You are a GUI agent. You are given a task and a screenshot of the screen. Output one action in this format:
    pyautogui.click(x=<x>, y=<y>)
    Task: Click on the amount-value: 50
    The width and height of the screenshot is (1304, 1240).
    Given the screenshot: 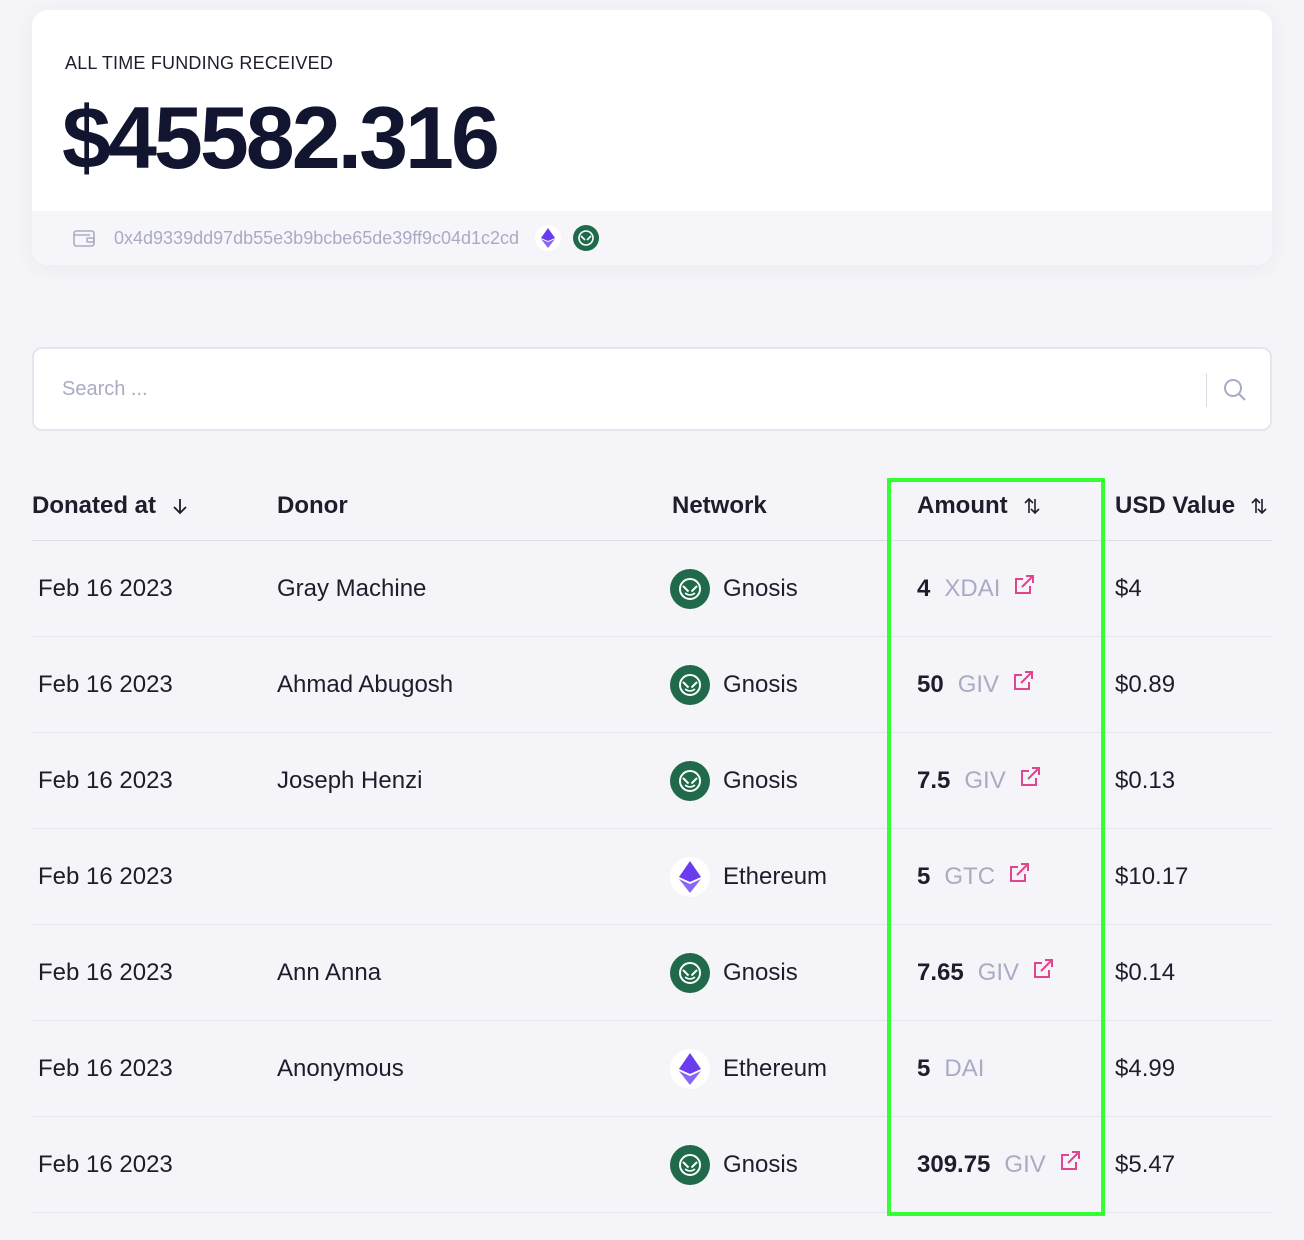 What is the action you would take?
    pyautogui.click(x=930, y=684)
    